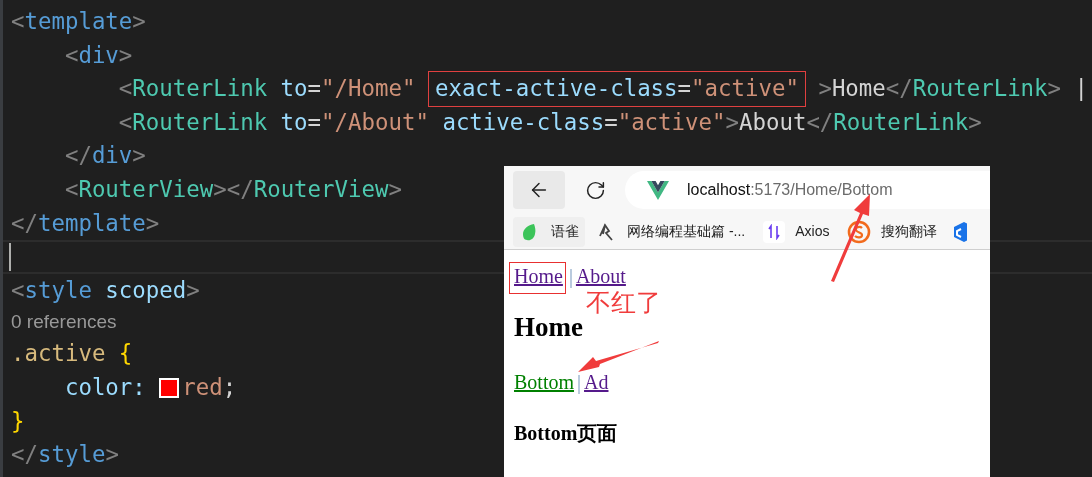  I want to click on code-text: <div>, so click(98, 55).